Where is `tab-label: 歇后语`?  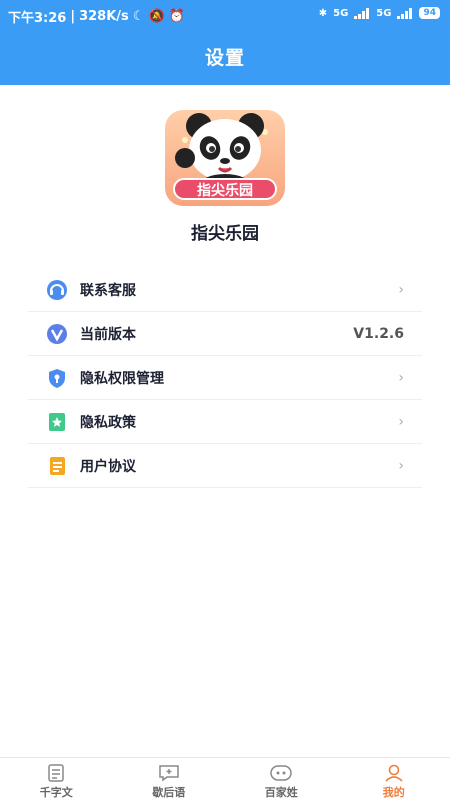
tab-label: 歇后语 is located at coordinates (169, 792).